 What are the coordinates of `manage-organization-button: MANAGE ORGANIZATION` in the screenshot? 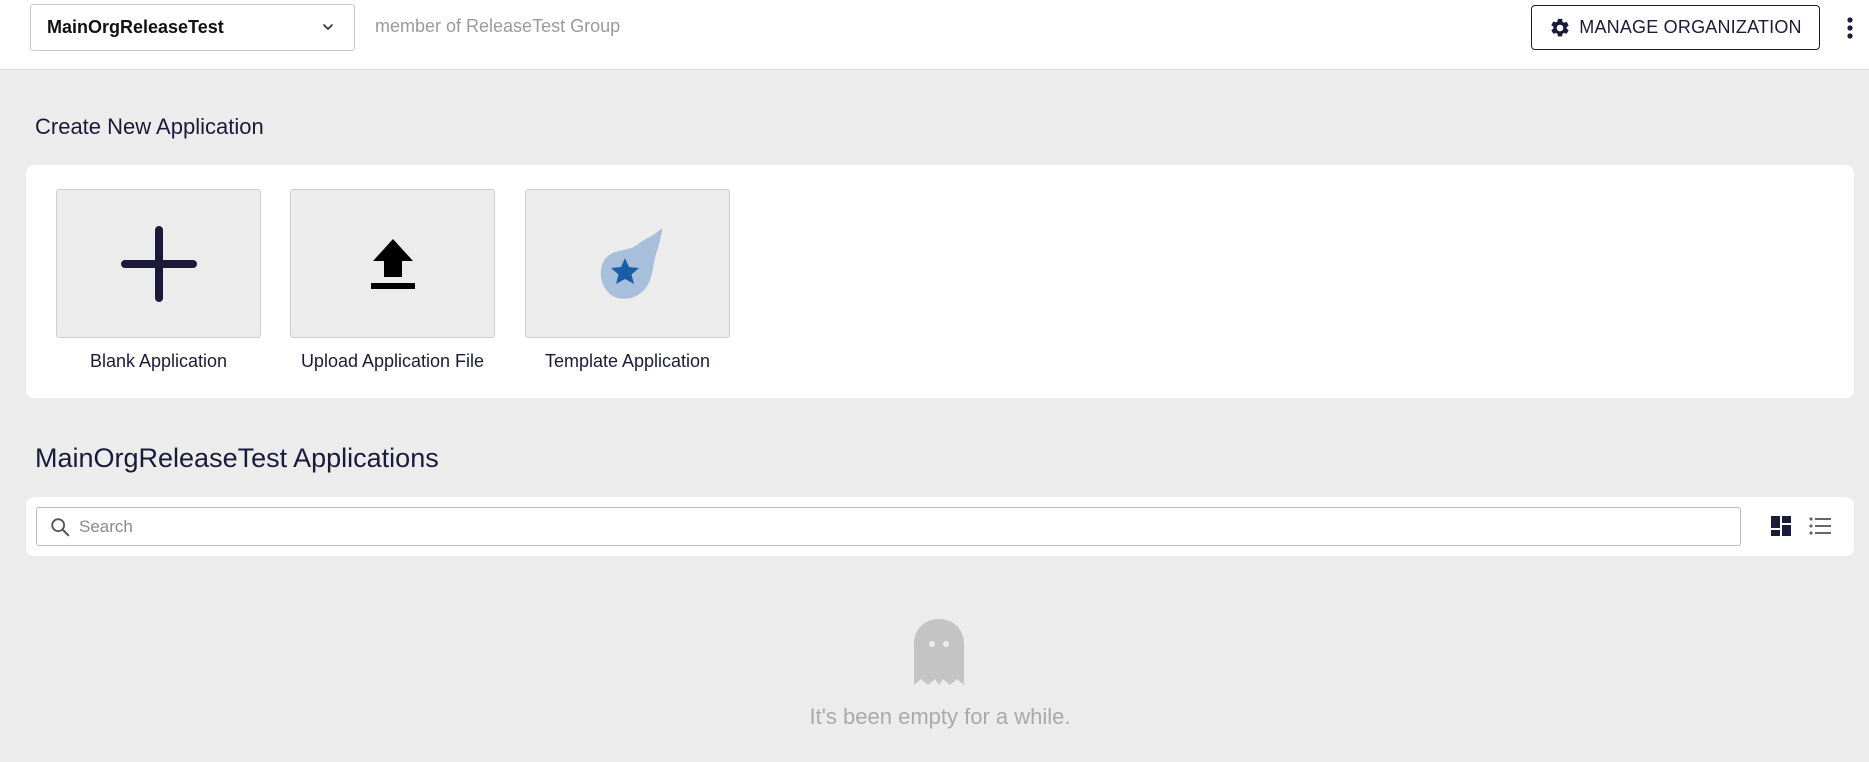 It's located at (1675, 27).